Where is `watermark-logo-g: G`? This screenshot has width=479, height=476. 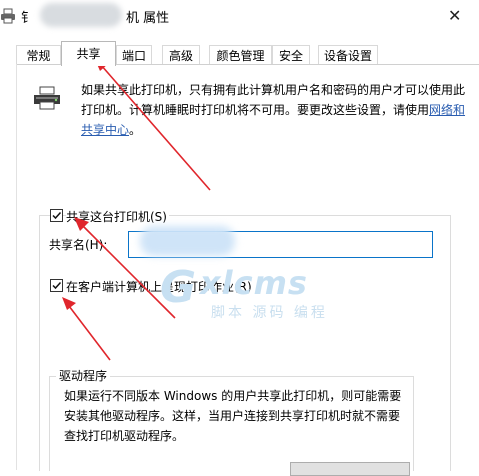 watermark-logo-g: G is located at coordinates (178, 287).